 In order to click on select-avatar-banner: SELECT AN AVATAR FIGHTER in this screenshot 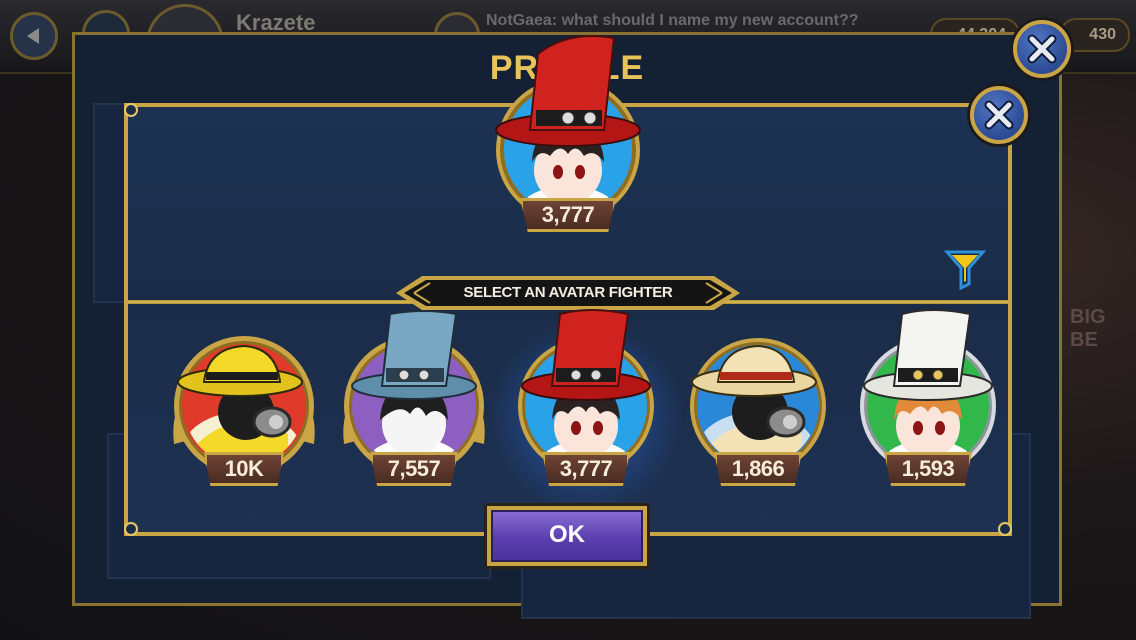, I will do `click(568, 293)`.